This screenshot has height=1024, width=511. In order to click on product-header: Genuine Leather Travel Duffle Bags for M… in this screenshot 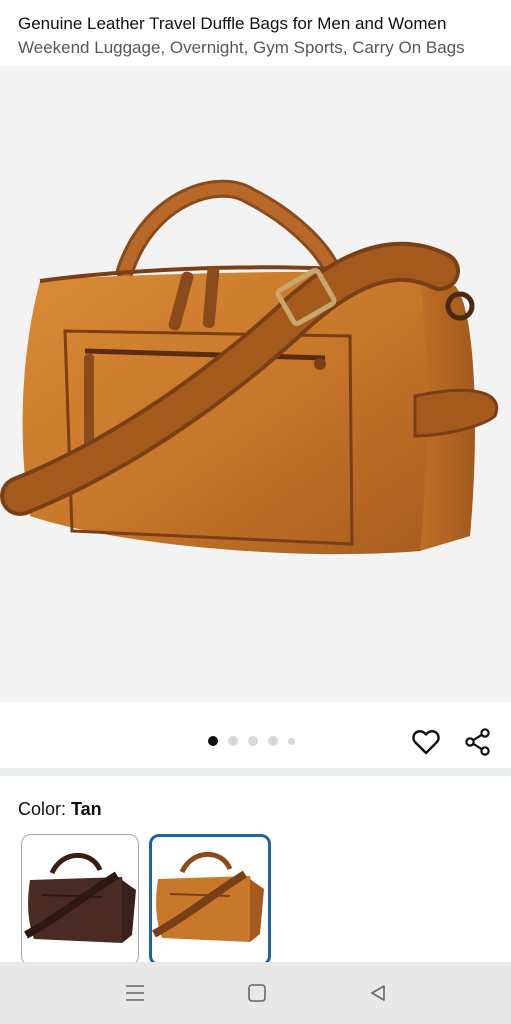, I will do `click(258, 36)`.